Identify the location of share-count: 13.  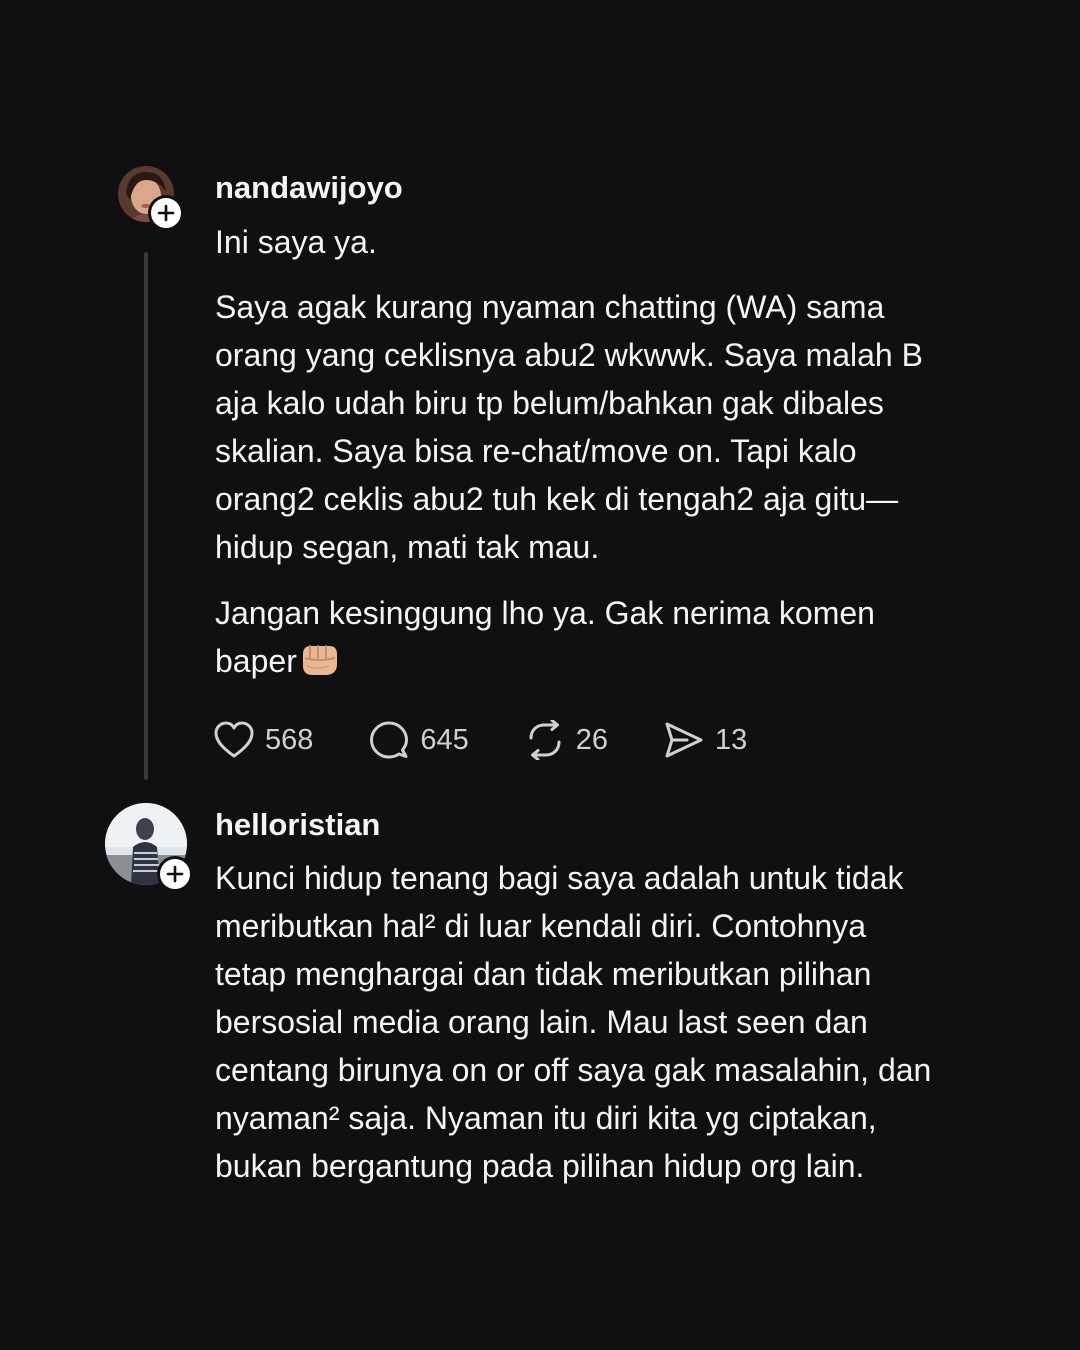
(731, 739).